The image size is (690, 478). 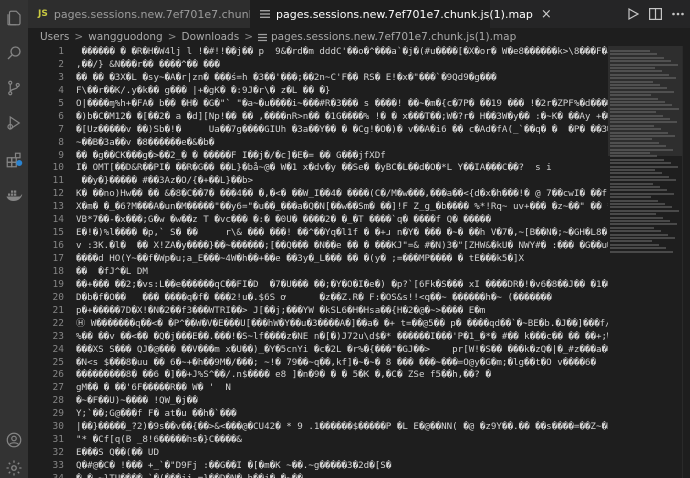 I want to click on account-icon, so click(x=14, y=440).